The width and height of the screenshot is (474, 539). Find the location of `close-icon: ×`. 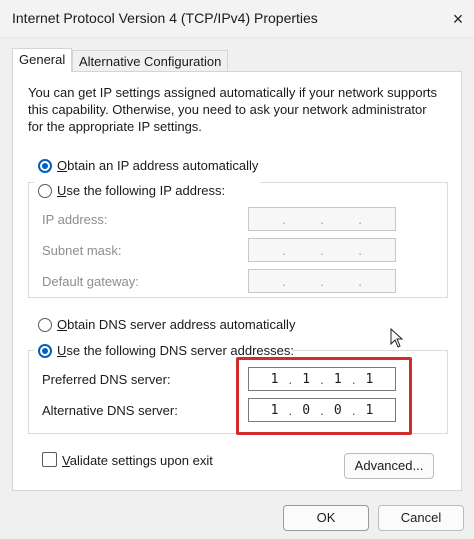

close-icon: × is located at coordinates (458, 19).